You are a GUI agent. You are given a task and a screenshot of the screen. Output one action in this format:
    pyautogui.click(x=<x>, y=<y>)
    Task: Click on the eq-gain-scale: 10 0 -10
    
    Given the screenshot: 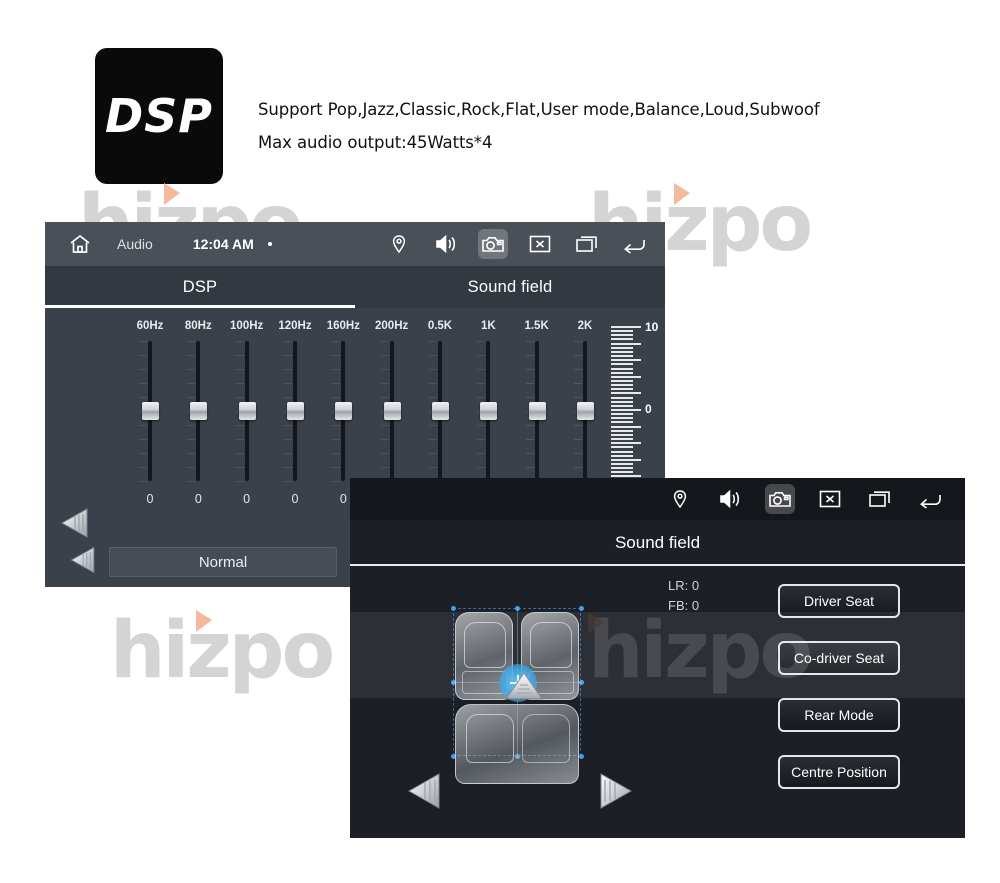 What is the action you would take?
    pyautogui.click(x=638, y=409)
    